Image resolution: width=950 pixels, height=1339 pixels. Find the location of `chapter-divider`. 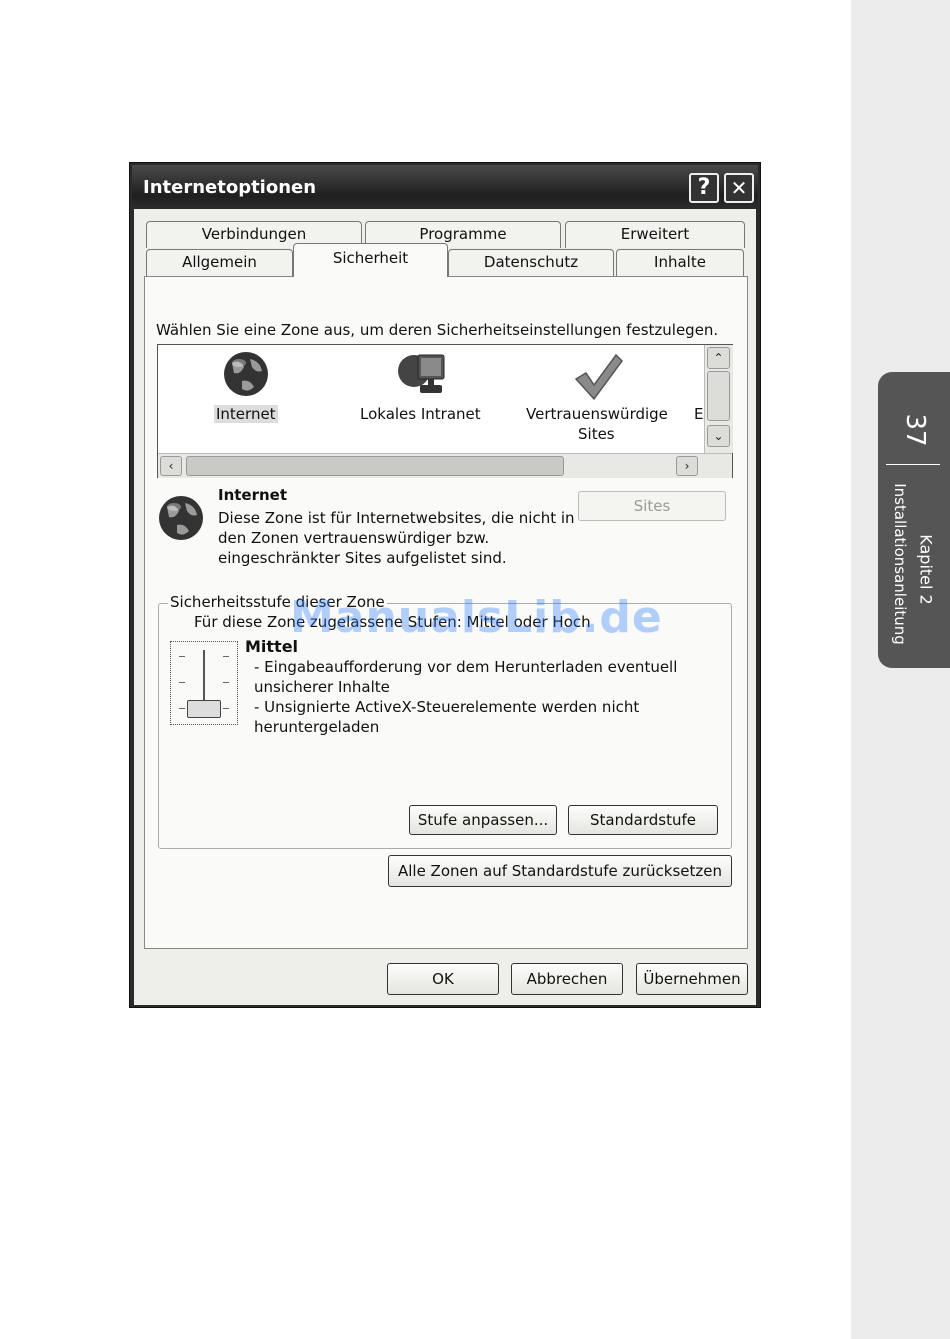

chapter-divider is located at coordinates (913, 464).